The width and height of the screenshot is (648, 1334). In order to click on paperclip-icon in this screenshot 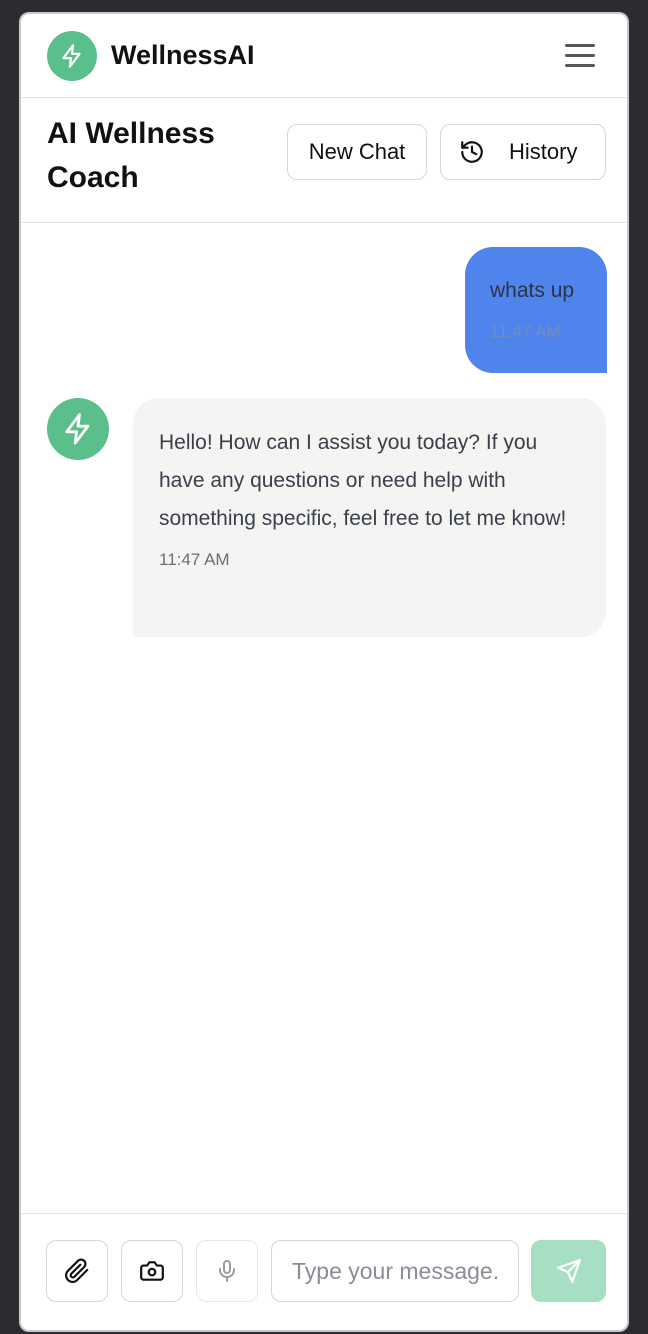, I will do `click(77, 1270)`.